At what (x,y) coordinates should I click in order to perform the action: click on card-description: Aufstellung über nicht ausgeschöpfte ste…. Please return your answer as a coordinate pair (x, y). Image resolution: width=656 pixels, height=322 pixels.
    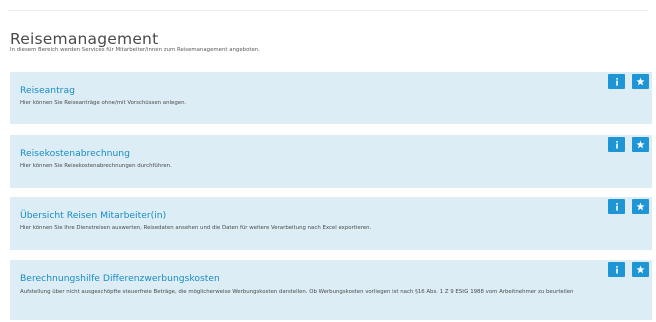
    Looking at the image, I should click on (297, 292).